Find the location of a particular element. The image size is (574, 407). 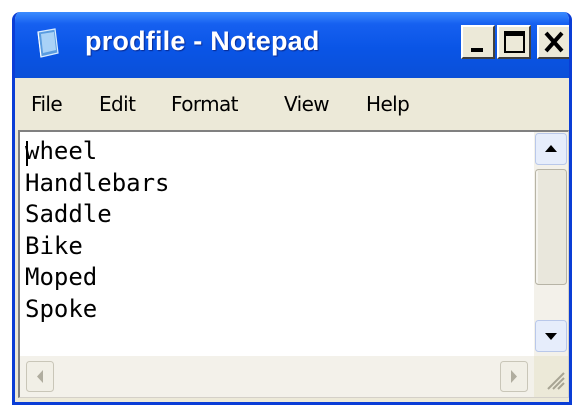

scroll-right-button is located at coordinates (514, 376).